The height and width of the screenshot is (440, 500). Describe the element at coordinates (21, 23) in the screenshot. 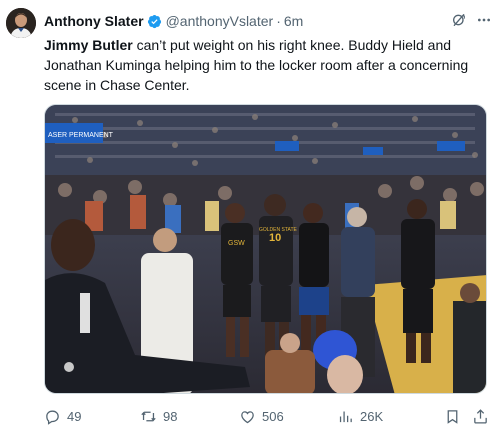

I see `avatar` at that location.